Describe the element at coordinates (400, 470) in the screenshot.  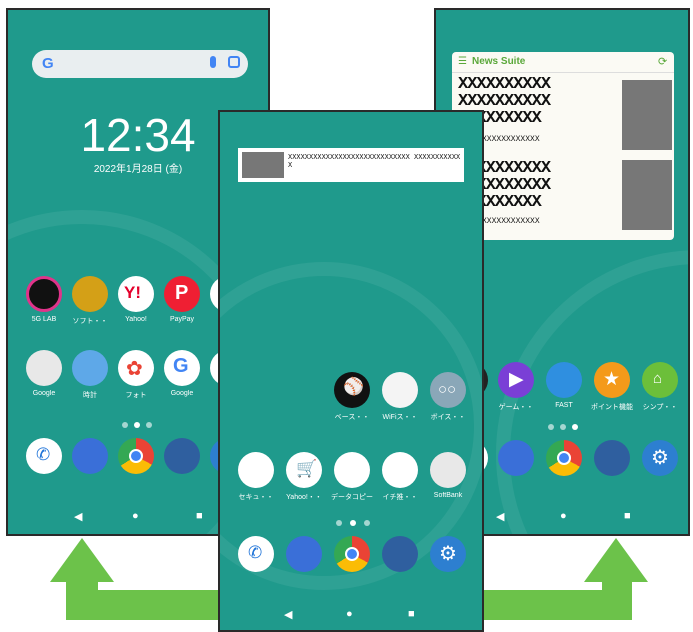
I see `ichioshi-app-icon` at that location.